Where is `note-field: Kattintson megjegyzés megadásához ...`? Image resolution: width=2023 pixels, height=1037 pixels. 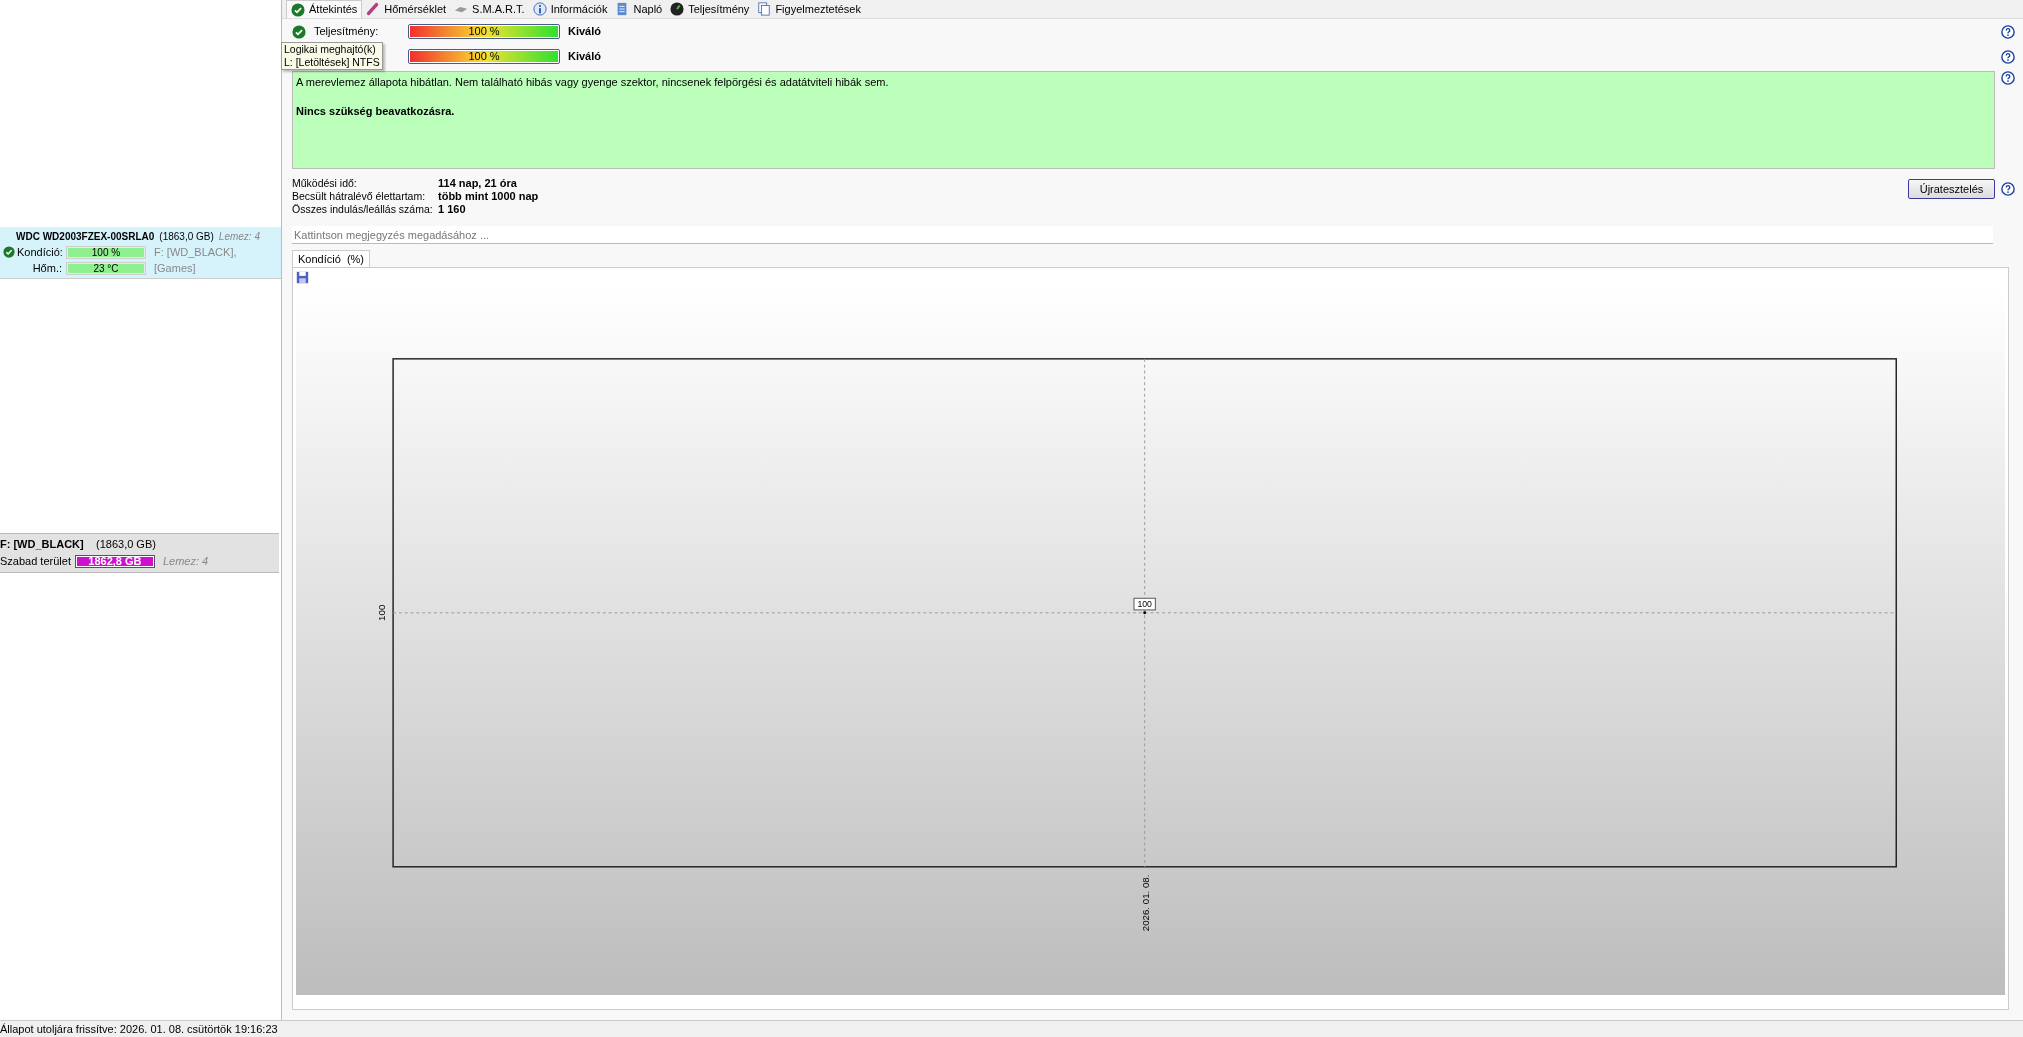
note-field: Kattintson megjegyzés megadásához ... is located at coordinates (1142, 235).